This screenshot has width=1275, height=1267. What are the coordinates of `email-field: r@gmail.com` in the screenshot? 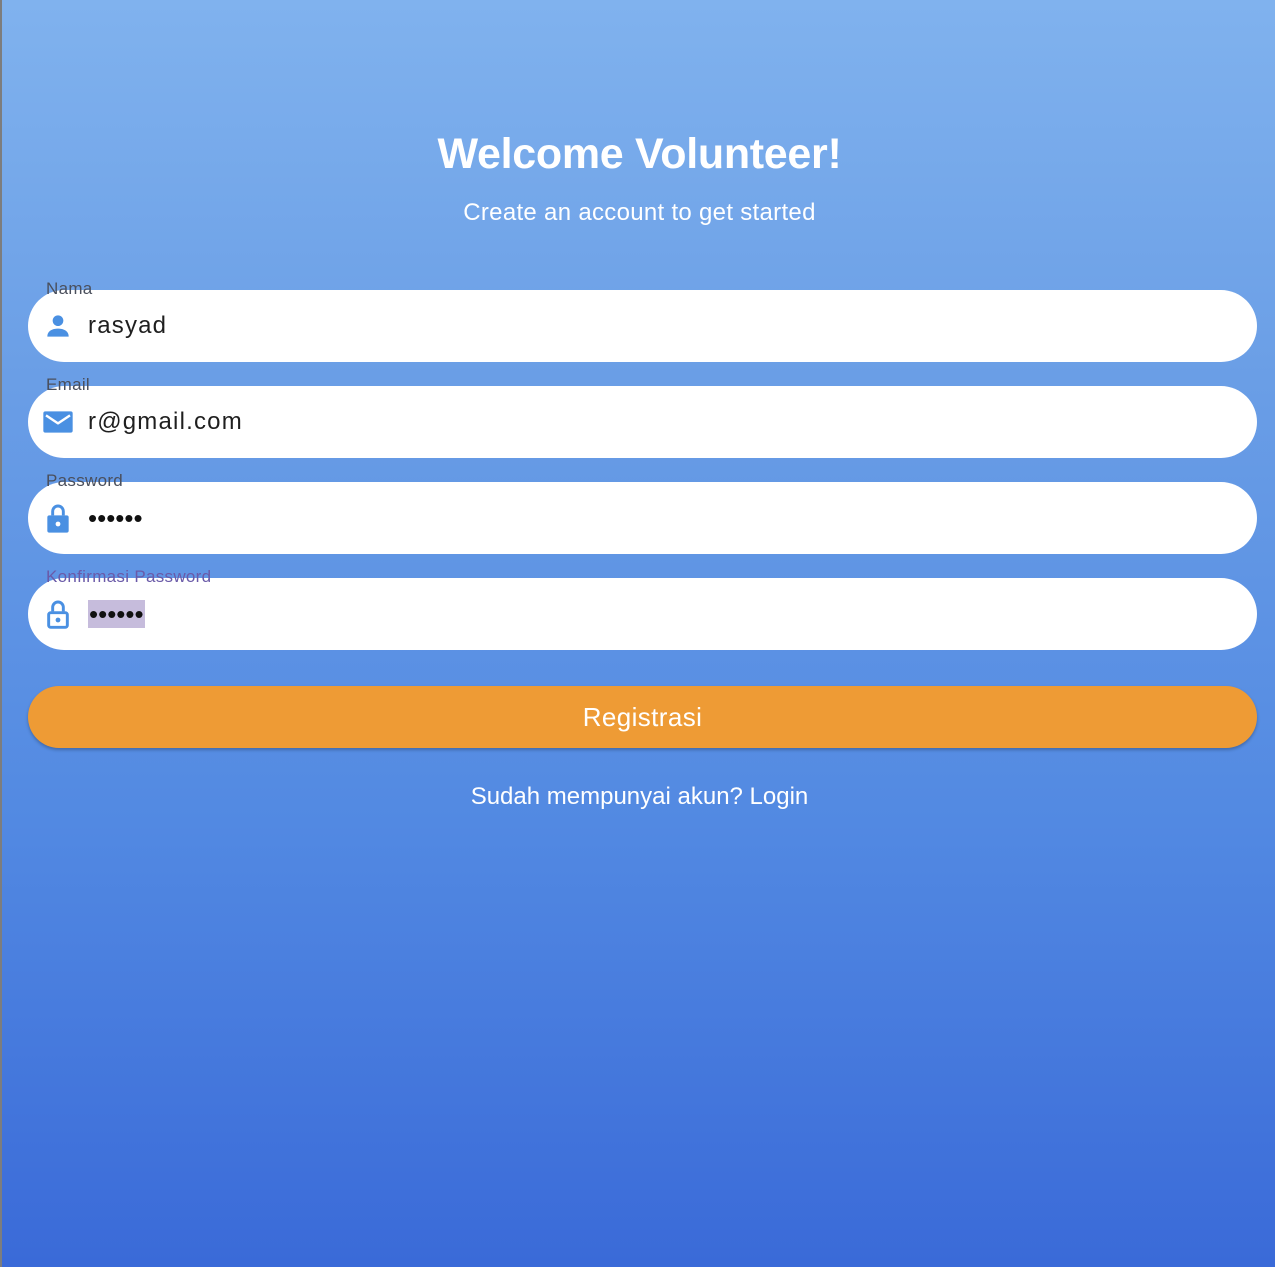 It's located at (642, 422).